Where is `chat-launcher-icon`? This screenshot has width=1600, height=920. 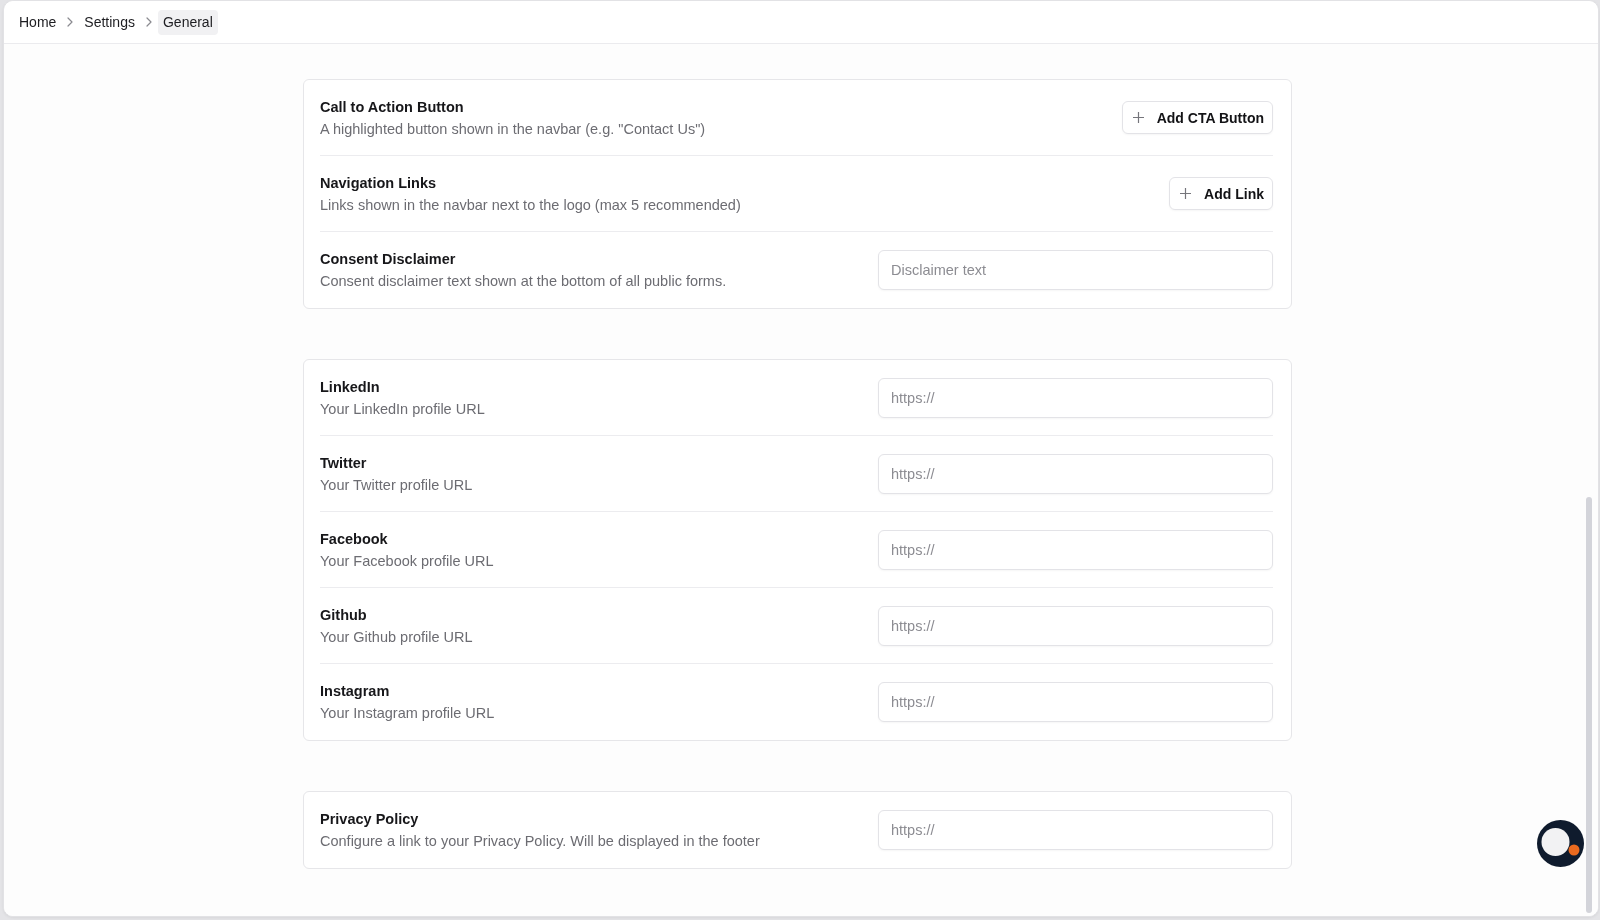
chat-launcher-icon is located at coordinates (1560, 843).